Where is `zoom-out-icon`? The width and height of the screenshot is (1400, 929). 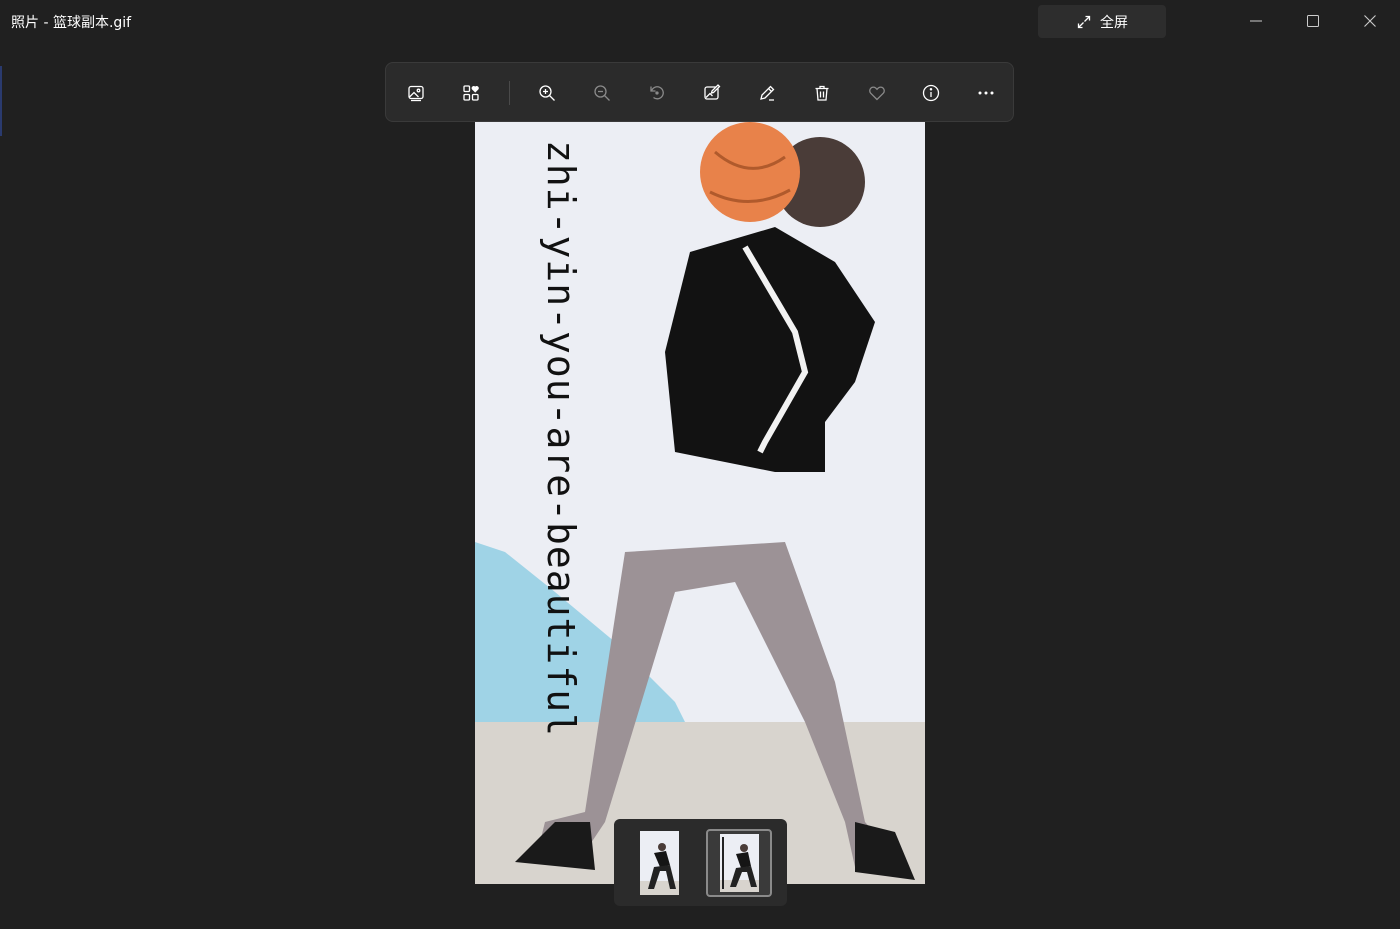
zoom-out-icon is located at coordinates (602, 93).